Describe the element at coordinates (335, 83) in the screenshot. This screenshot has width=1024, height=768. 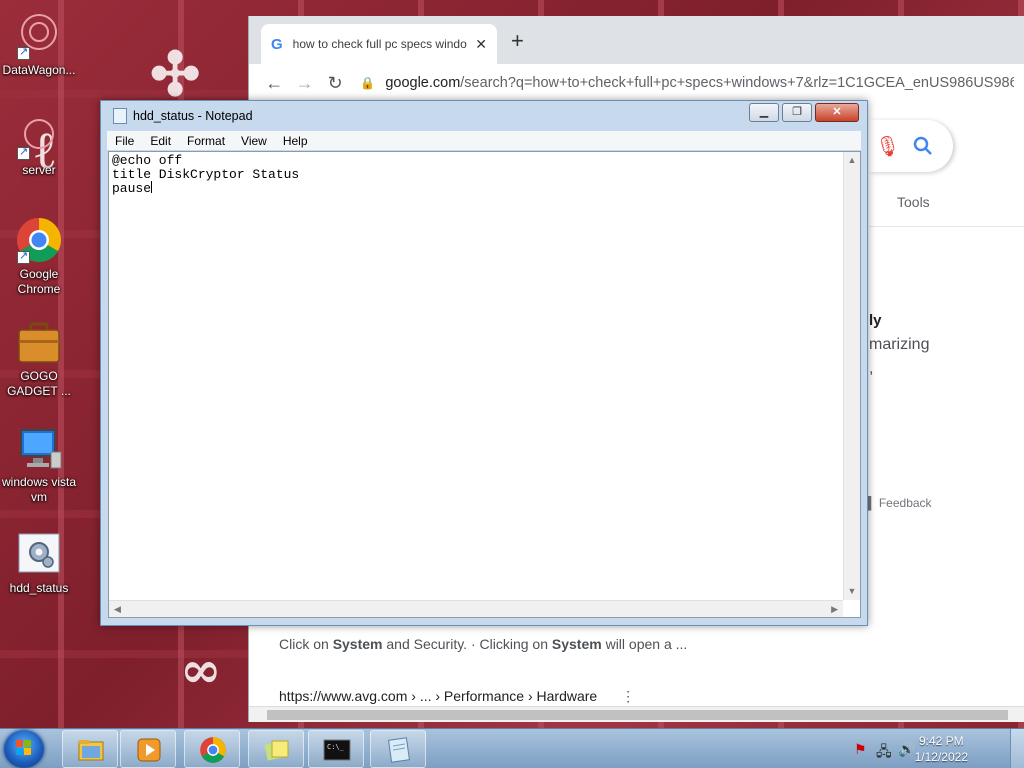
I see `reload-button: ↻` at that location.